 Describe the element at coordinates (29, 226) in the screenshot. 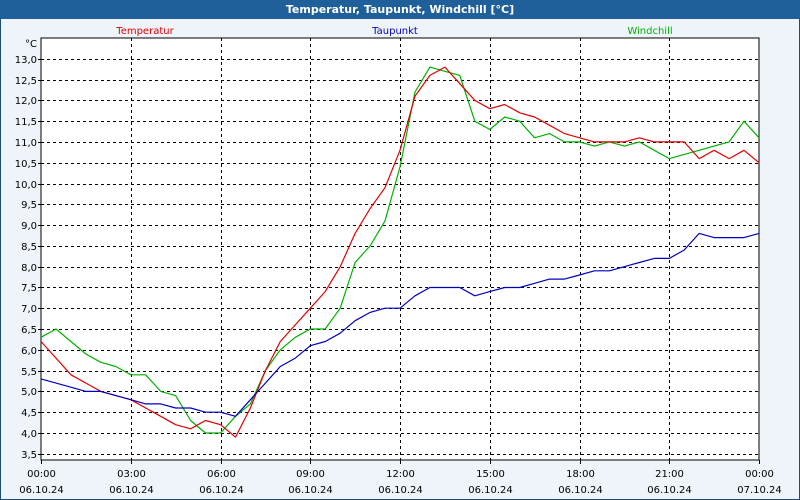

I see `y-tick-label: 9,0` at that location.